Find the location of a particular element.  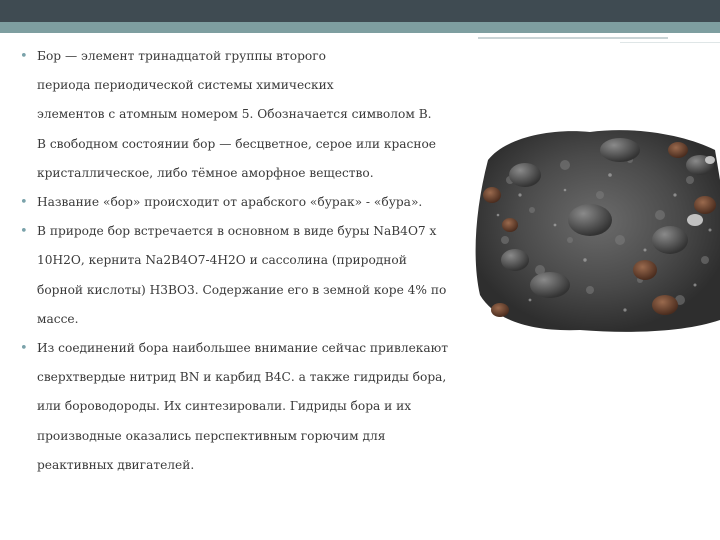

bullet-line: Бор — элемент тринадцатой группы второго is located at coordinates (181, 56).